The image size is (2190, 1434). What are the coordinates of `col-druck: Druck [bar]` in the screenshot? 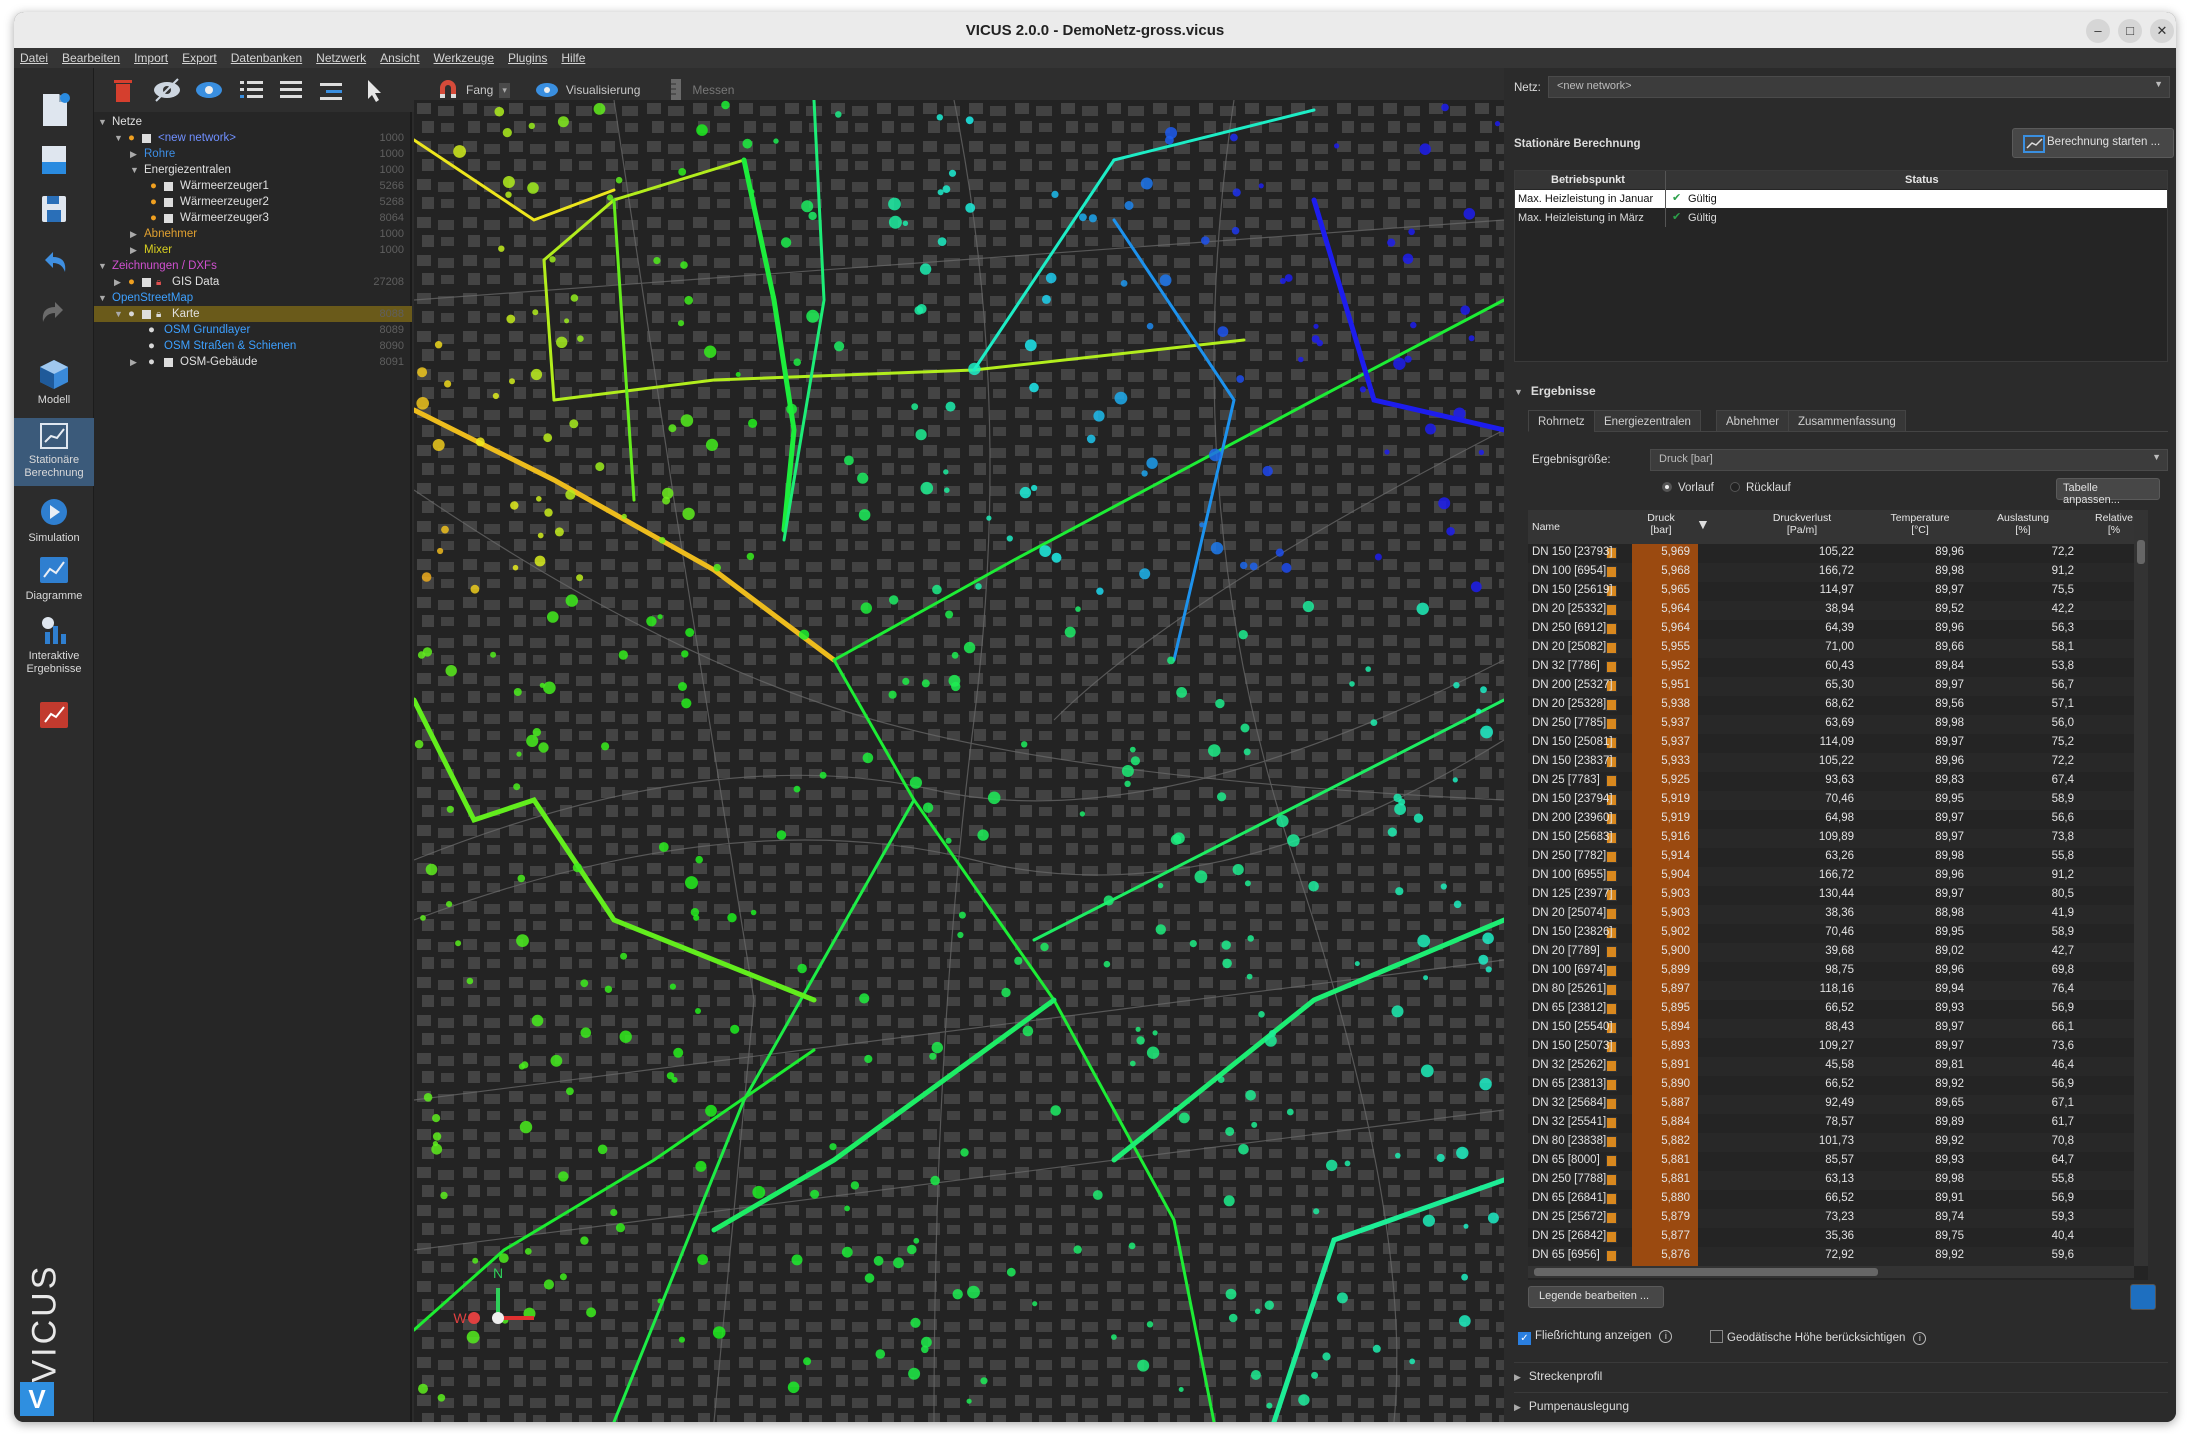 It's located at (1661, 524).